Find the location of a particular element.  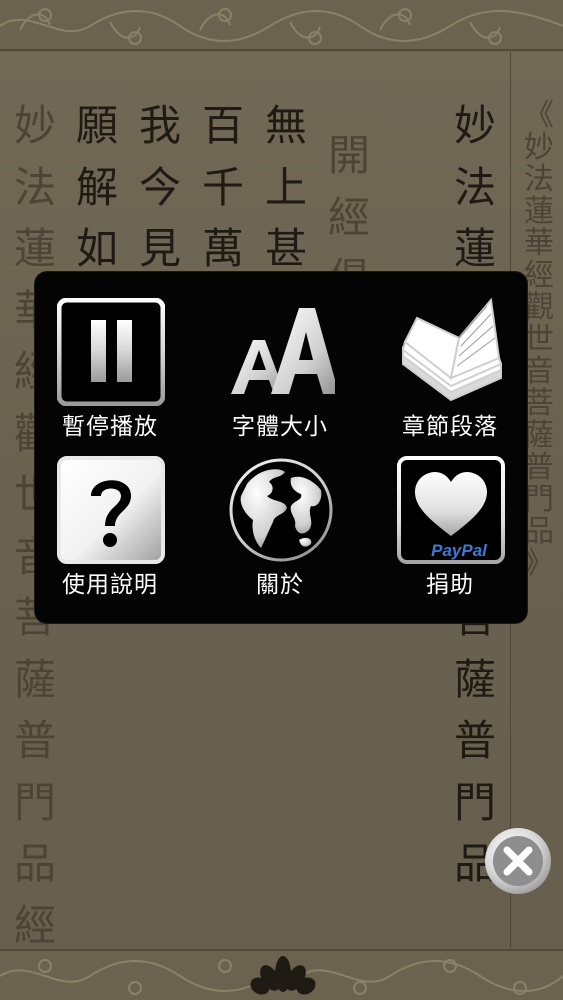

title-character: 菩 is located at coordinates (539, 403).